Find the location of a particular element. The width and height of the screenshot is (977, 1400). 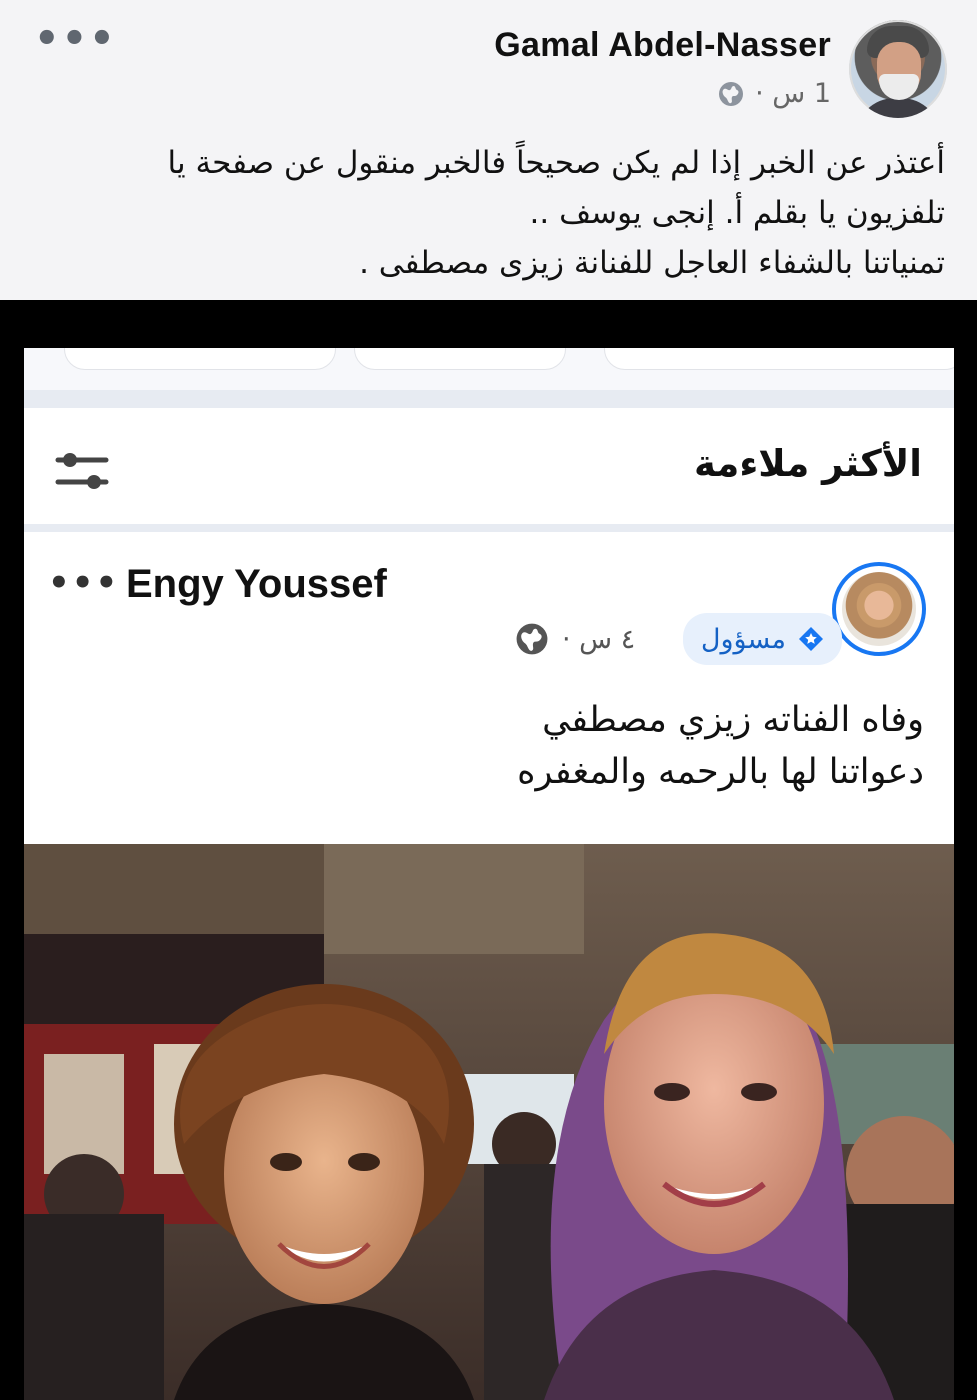

embedded-author-name: Engy Youssef is located at coordinates (256, 584).